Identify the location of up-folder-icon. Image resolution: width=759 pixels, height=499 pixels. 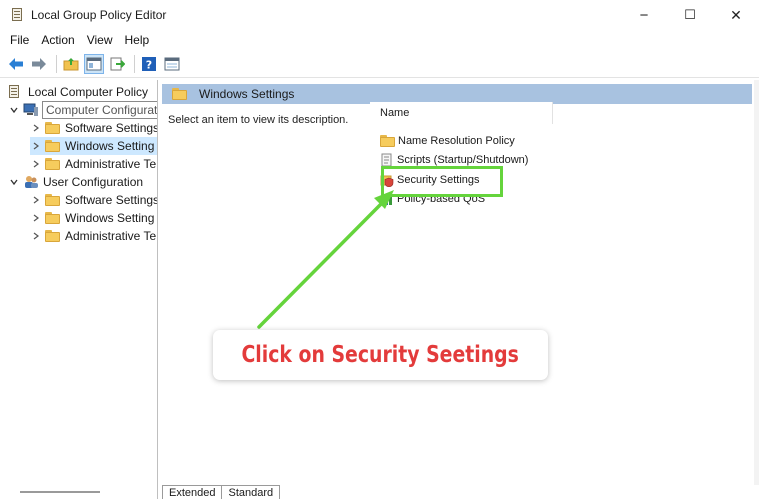
(71, 64).